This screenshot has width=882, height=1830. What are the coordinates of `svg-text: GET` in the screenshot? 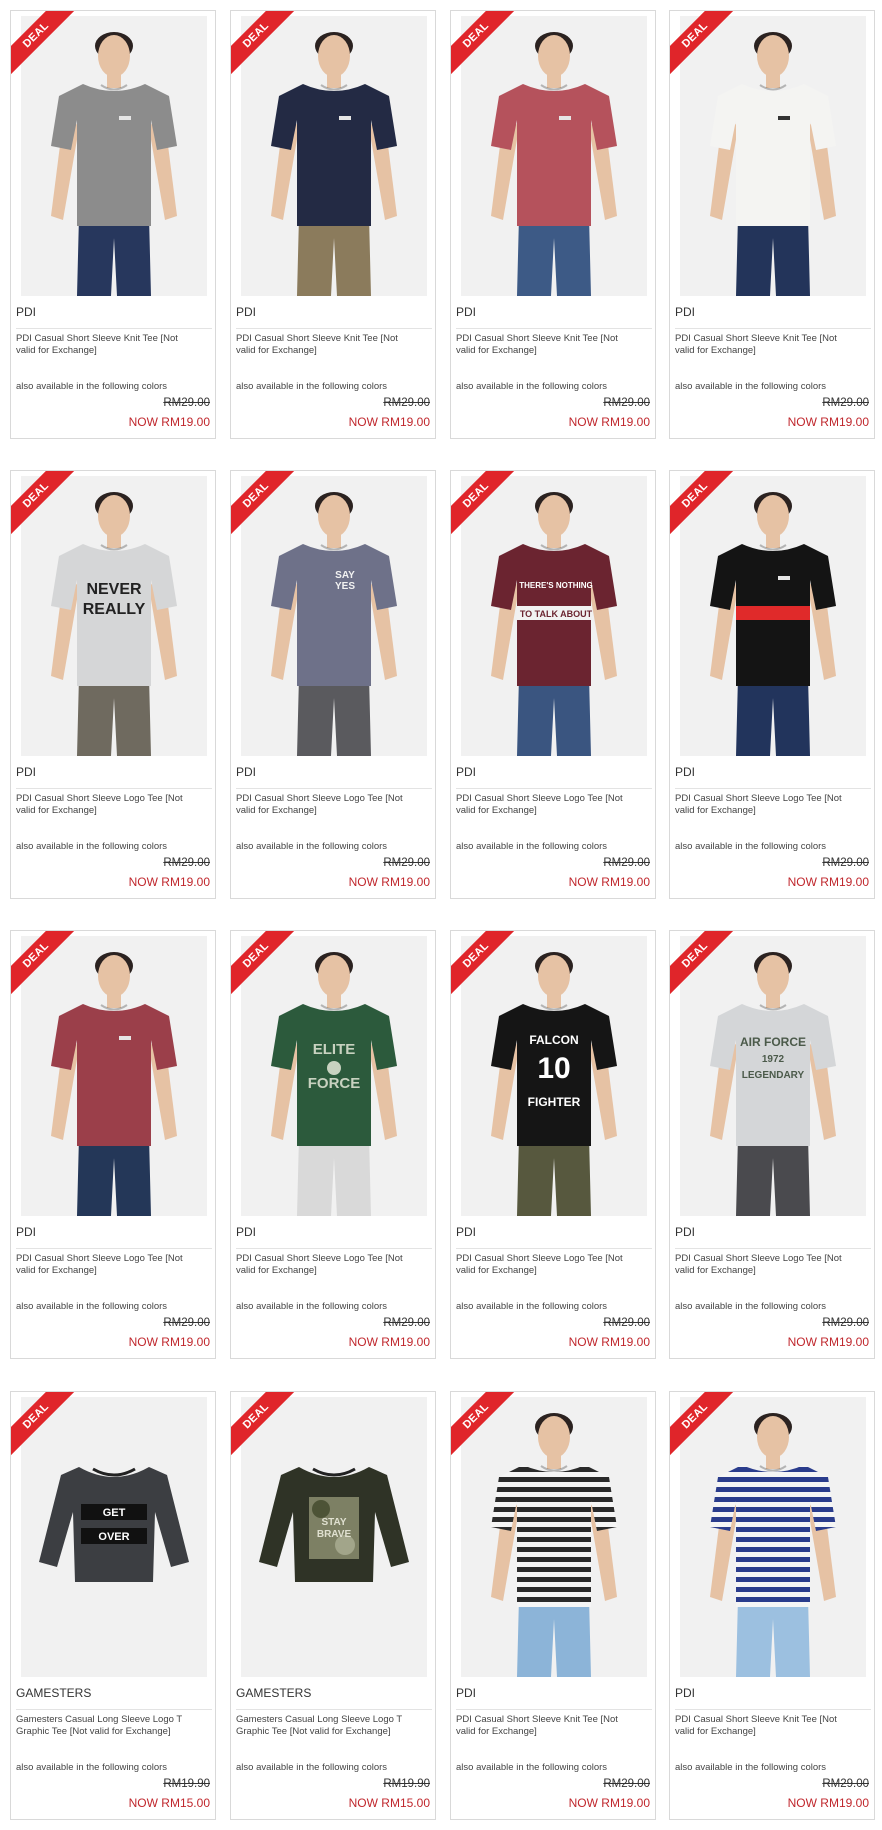 It's located at (114, 1513).